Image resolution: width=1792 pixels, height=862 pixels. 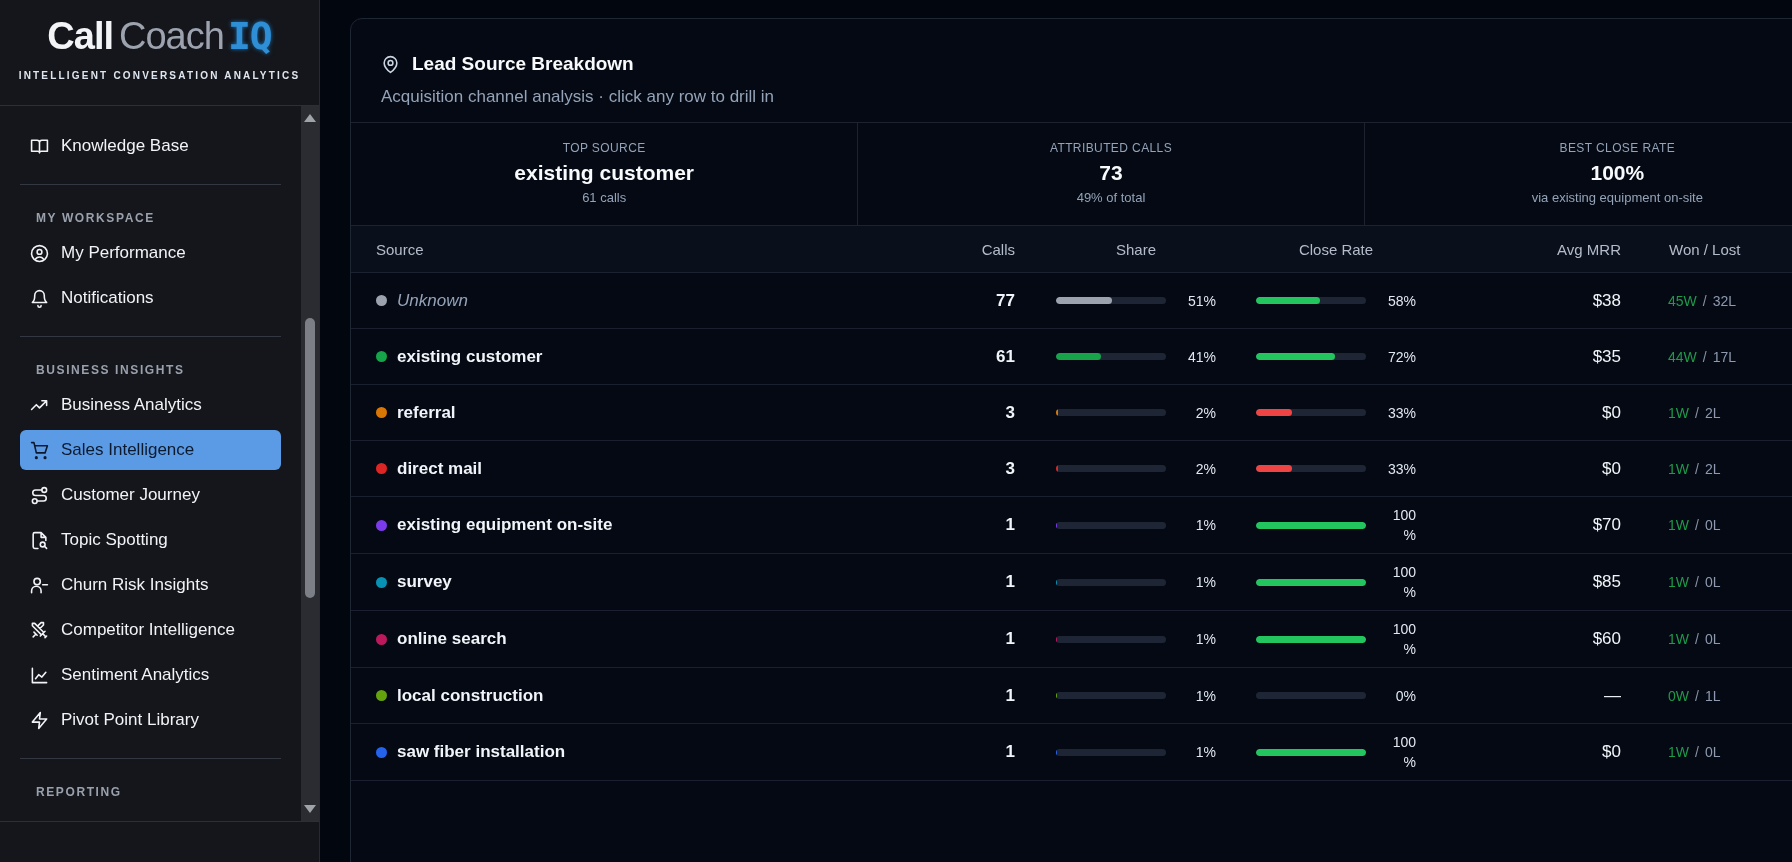 What do you see at coordinates (1724, 300) in the screenshot?
I see `lost-count: 32L` at bounding box center [1724, 300].